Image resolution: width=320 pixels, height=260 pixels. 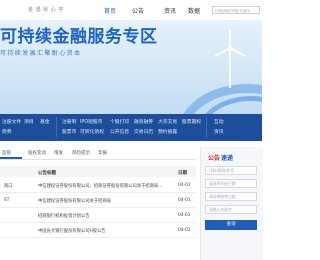 I want to click on nav-home: 首页, so click(x=110, y=10).